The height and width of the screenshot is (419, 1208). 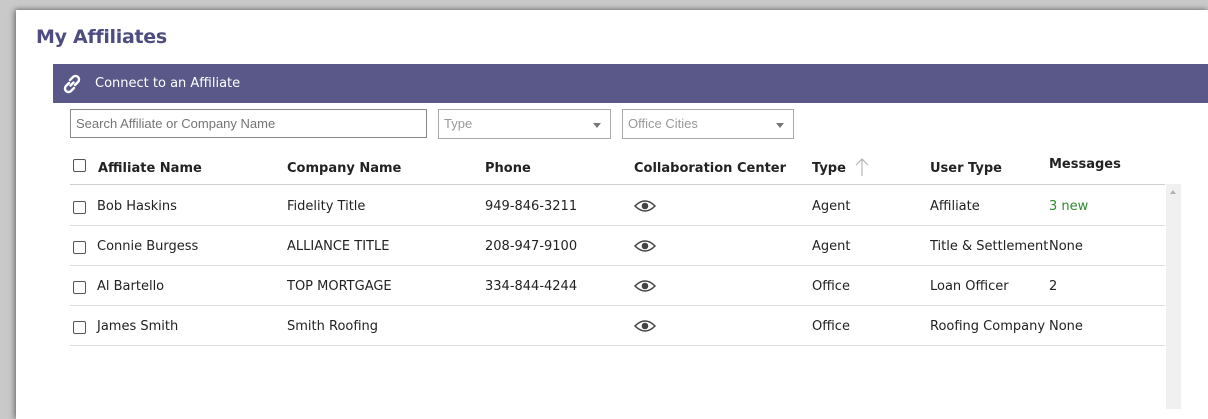 I want to click on connect-affiliate-banner: Connect to an Affiliate, so click(x=630, y=83).